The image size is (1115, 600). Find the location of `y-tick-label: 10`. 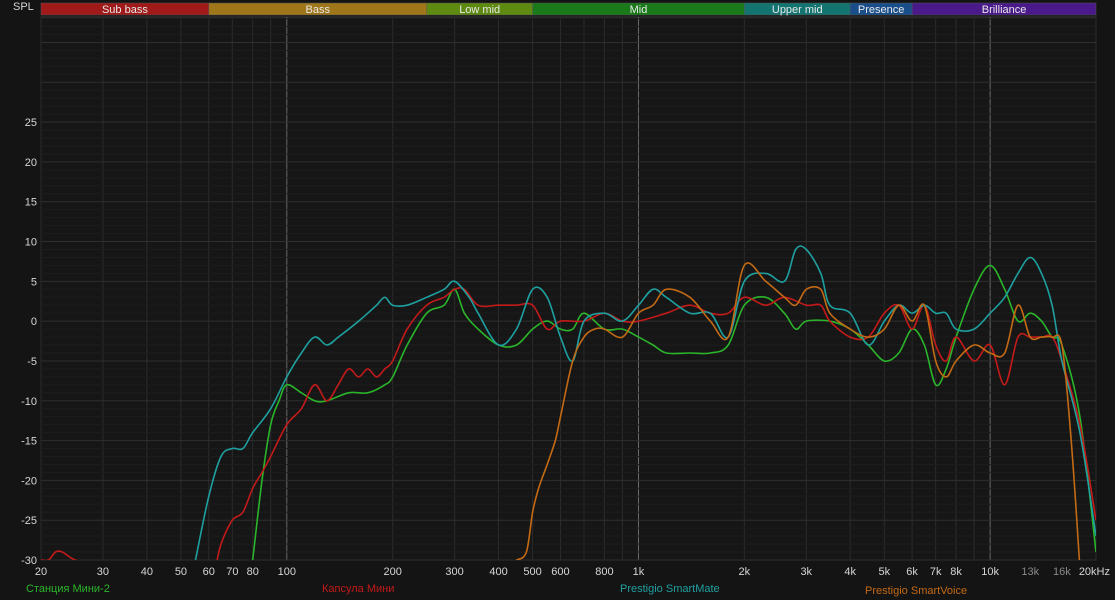

y-tick-label: 10 is located at coordinates (31, 243).